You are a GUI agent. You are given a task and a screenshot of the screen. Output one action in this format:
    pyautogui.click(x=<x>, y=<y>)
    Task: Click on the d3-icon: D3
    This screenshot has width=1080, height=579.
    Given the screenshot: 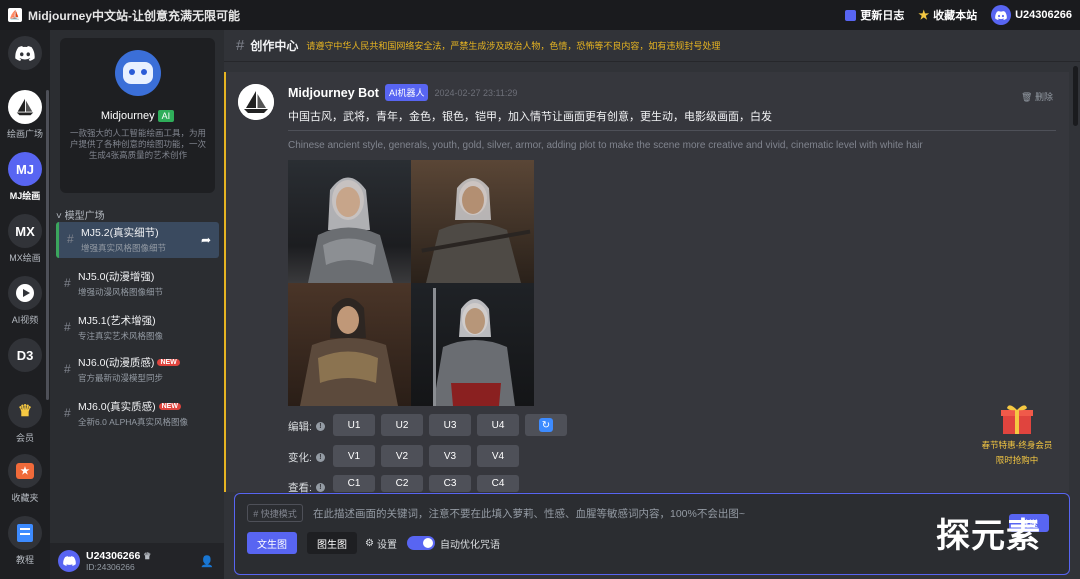 What is the action you would take?
    pyautogui.click(x=25, y=355)
    